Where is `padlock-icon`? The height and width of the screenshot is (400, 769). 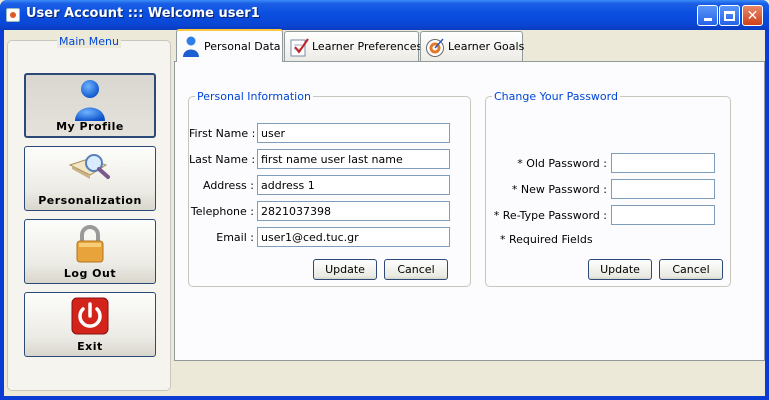 padlock-icon is located at coordinates (90, 244).